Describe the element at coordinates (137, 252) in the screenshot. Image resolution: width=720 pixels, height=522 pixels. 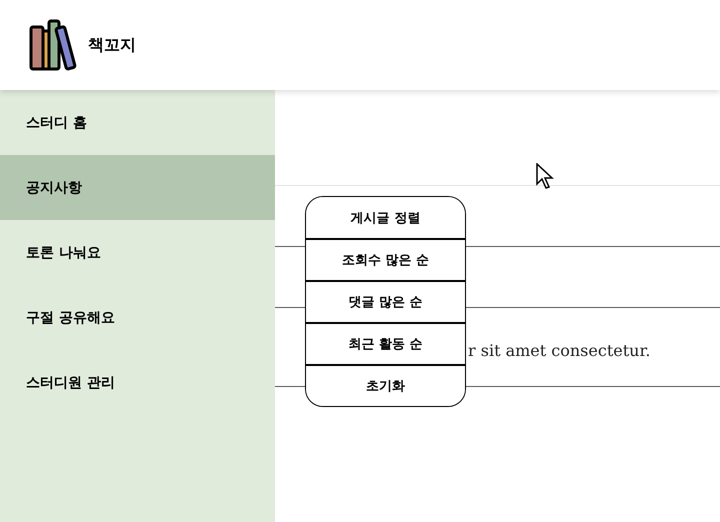
I see `sidebar-item: 토론 나눠요` at that location.